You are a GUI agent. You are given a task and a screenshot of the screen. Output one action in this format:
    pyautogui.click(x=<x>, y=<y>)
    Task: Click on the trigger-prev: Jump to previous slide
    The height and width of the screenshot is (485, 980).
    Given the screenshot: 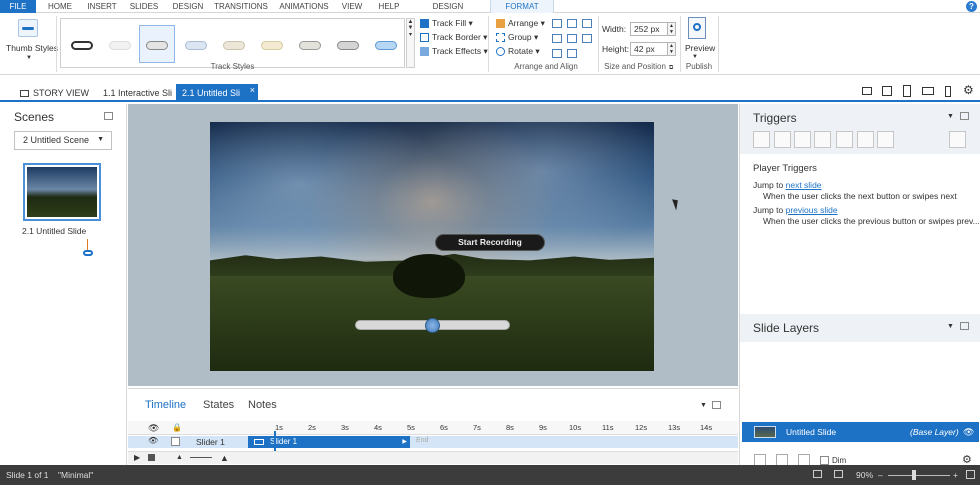 What is the action you would take?
    pyautogui.click(x=795, y=210)
    